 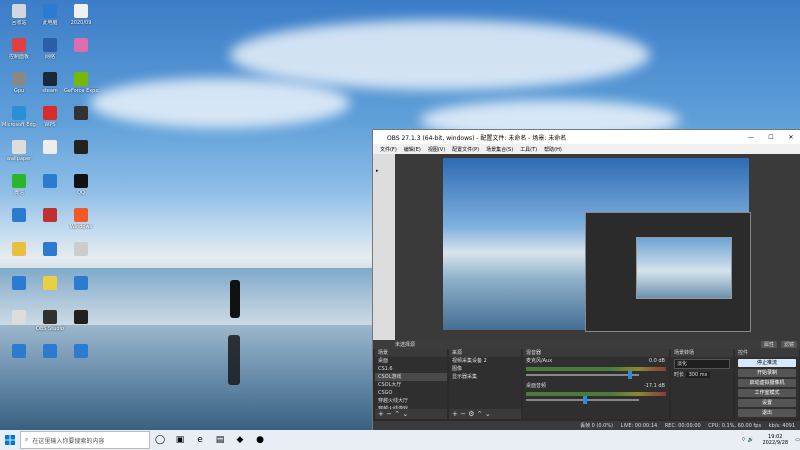 I want to click on desktop-icon: OBS Studio, so click(x=50, y=321).